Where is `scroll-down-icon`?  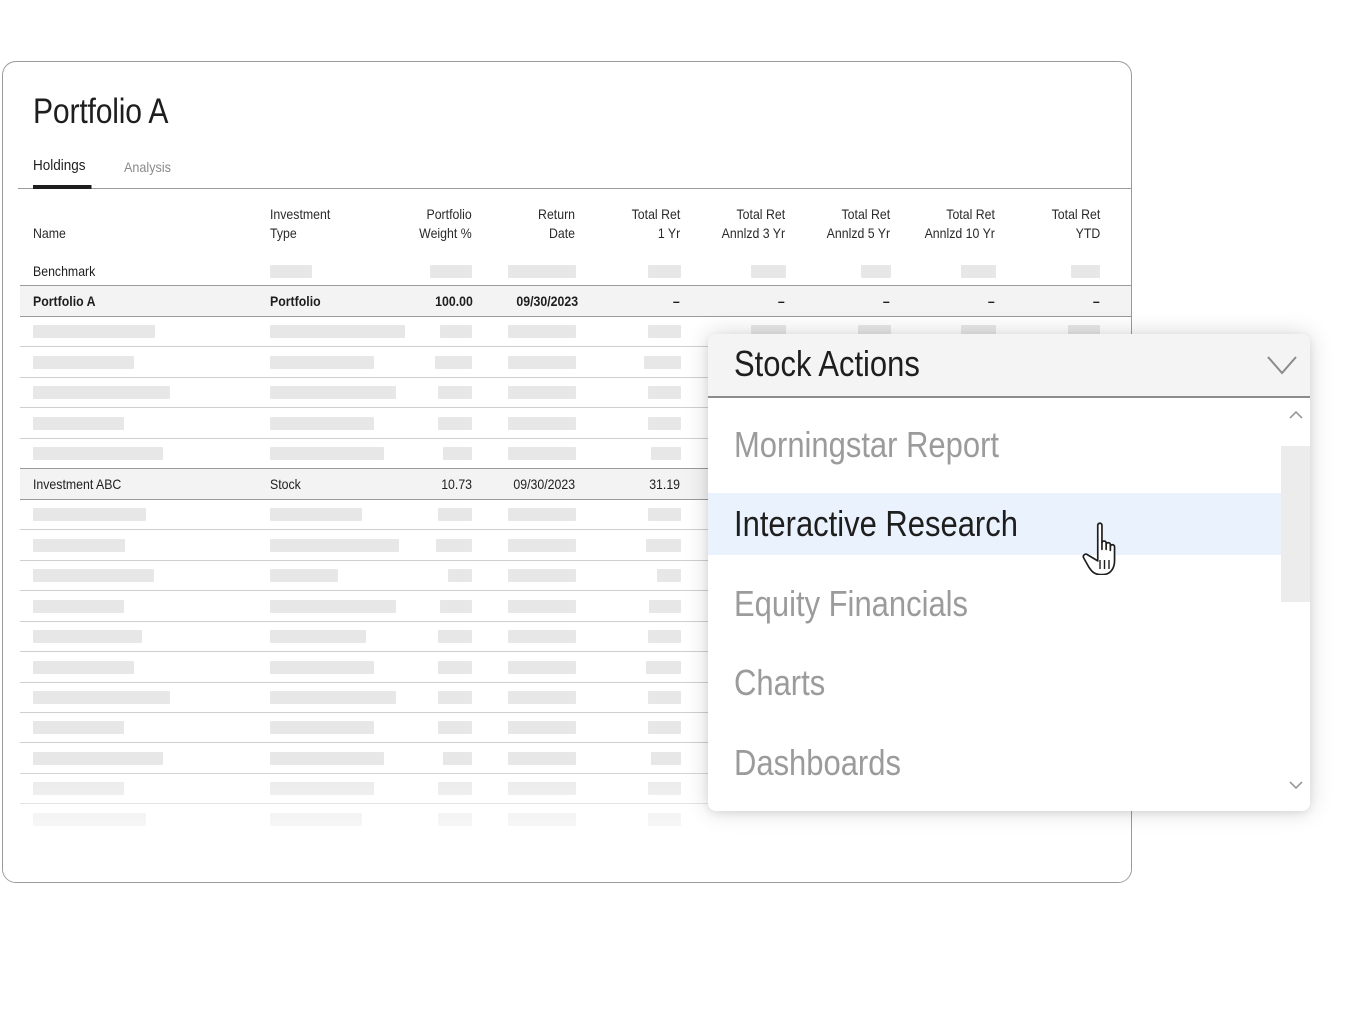 scroll-down-icon is located at coordinates (1296, 785).